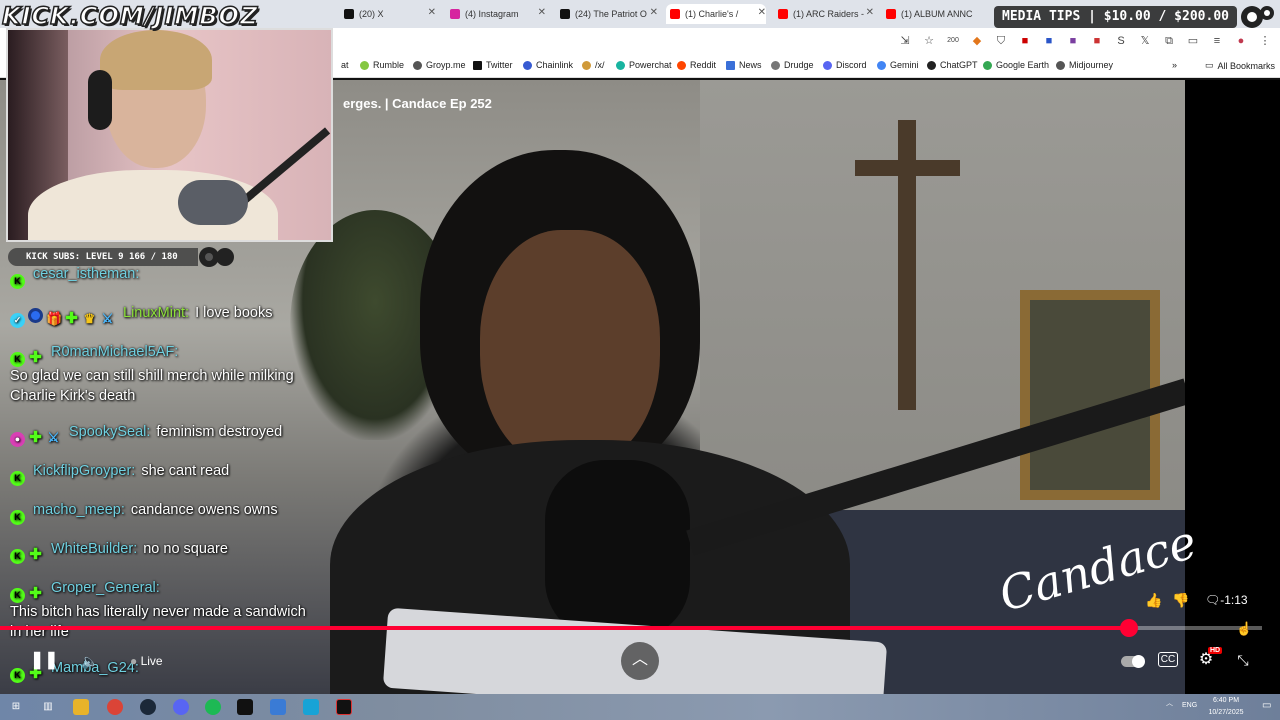 The width and height of the screenshot is (1280, 720). What do you see at coordinates (115, 707) in the screenshot?
I see `chrome-icon` at bounding box center [115, 707].